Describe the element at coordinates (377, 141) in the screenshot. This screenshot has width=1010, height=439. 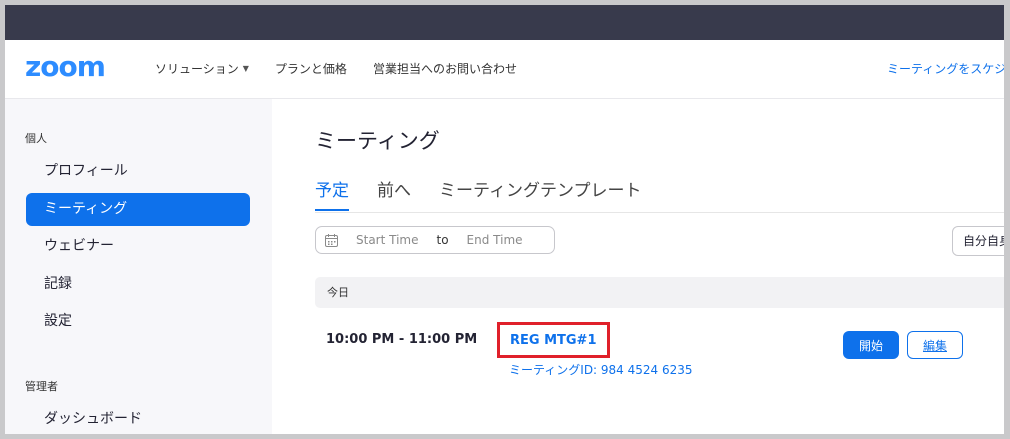
I see `page-title: ミーティング` at that location.